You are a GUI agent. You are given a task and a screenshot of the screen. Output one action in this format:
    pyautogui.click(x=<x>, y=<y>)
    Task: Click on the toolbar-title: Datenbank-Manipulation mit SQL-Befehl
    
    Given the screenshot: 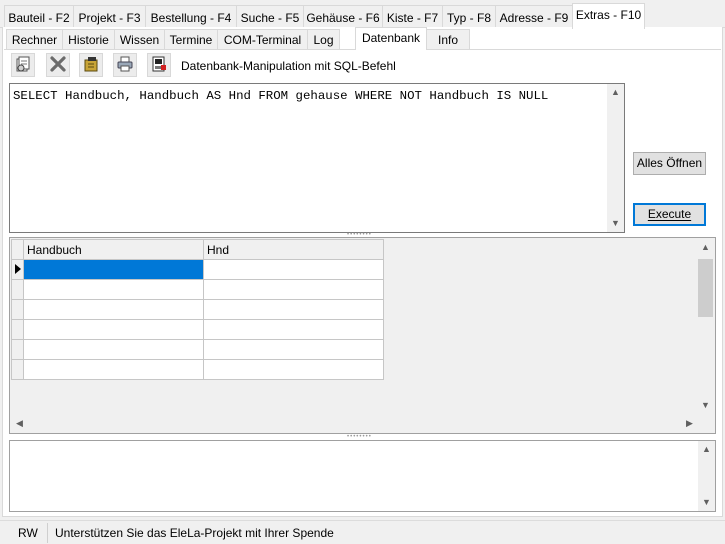 What is the action you would take?
    pyautogui.click(x=288, y=66)
    